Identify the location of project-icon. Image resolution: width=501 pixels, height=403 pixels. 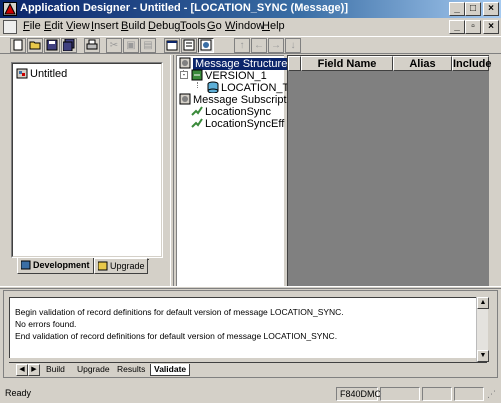
(22, 73).